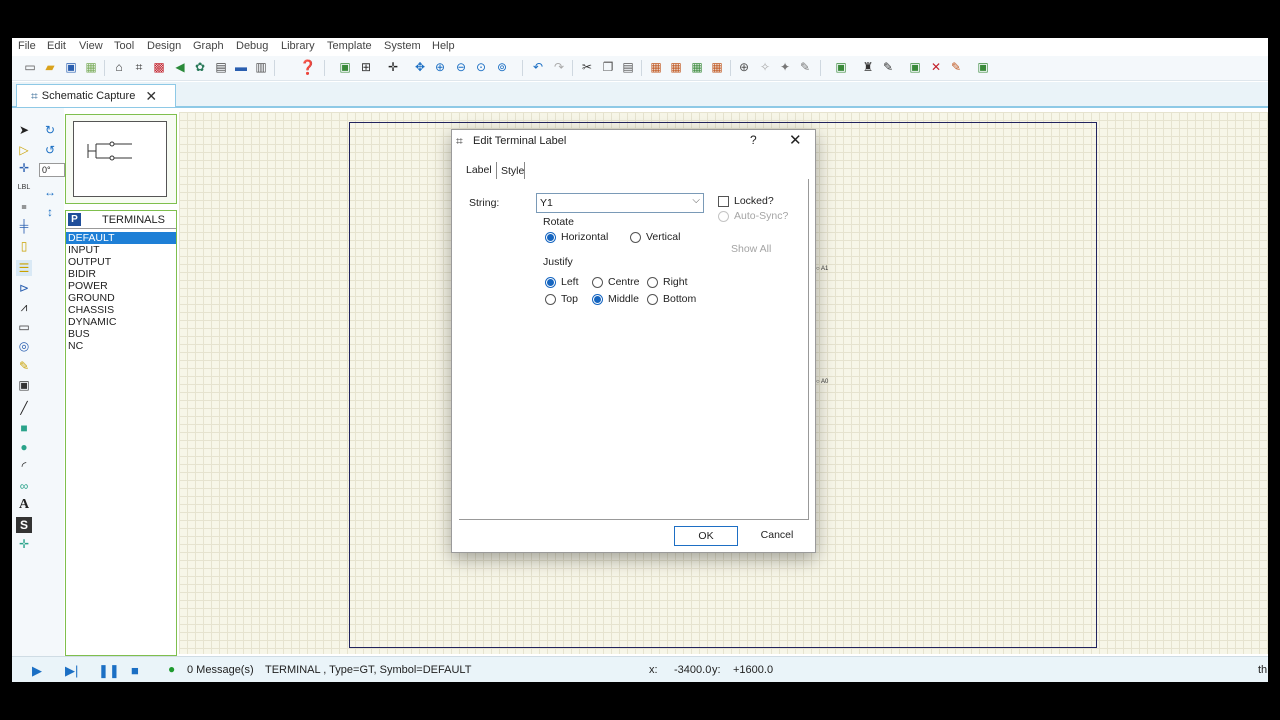  I want to click on help-button: ?, so click(753, 140).